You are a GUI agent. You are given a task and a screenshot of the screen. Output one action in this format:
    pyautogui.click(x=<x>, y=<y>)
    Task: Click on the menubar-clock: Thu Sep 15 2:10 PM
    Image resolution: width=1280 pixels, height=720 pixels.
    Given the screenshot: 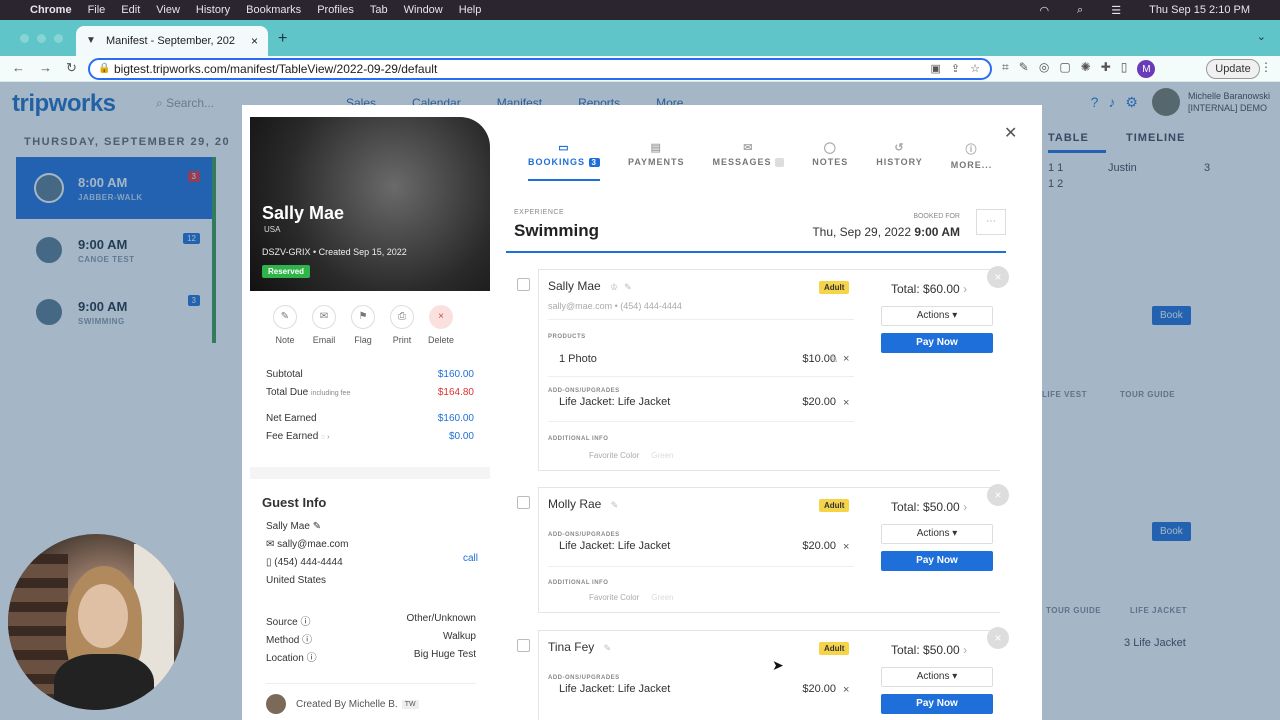 What is the action you would take?
    pyautogui.click(x=1199, y=10)
    